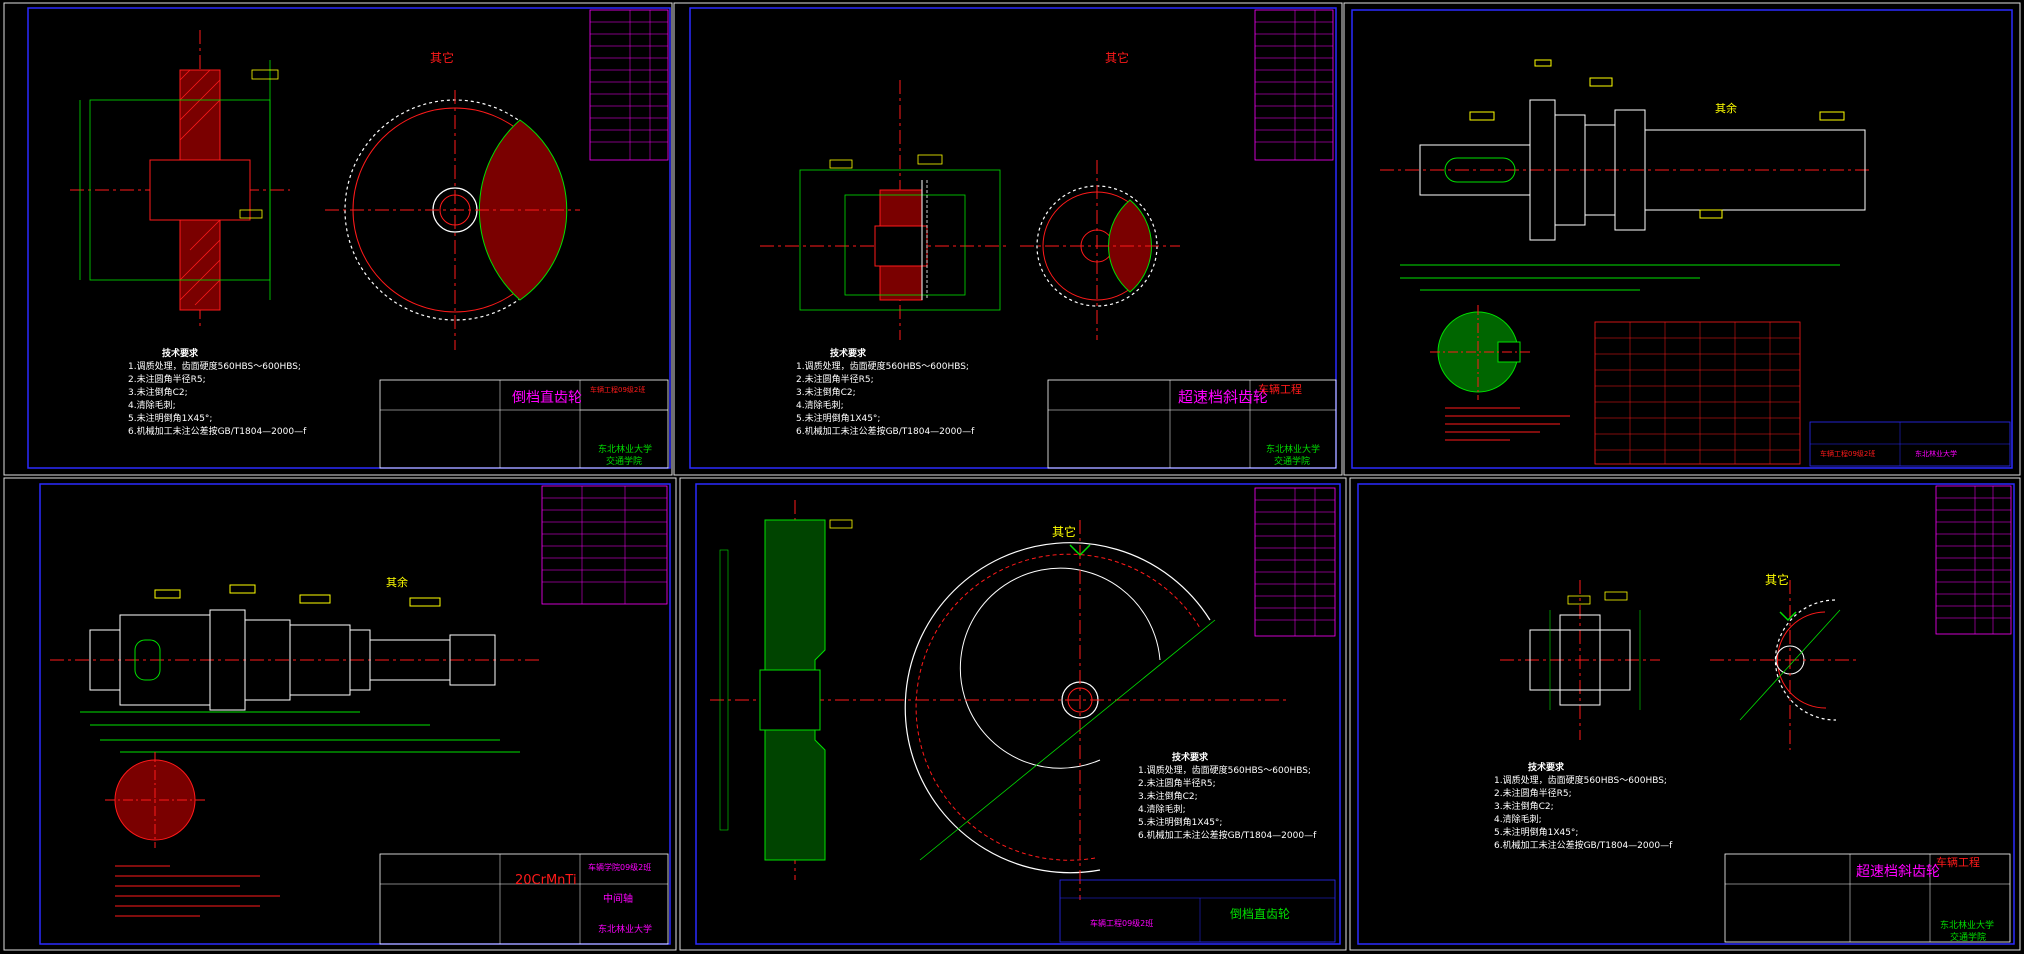 The image size is (2024, 954). Describe the element at coordinates (1117, 57) in the screenshot. I see `sheet-2-surface-symbol: 其它` at that location.